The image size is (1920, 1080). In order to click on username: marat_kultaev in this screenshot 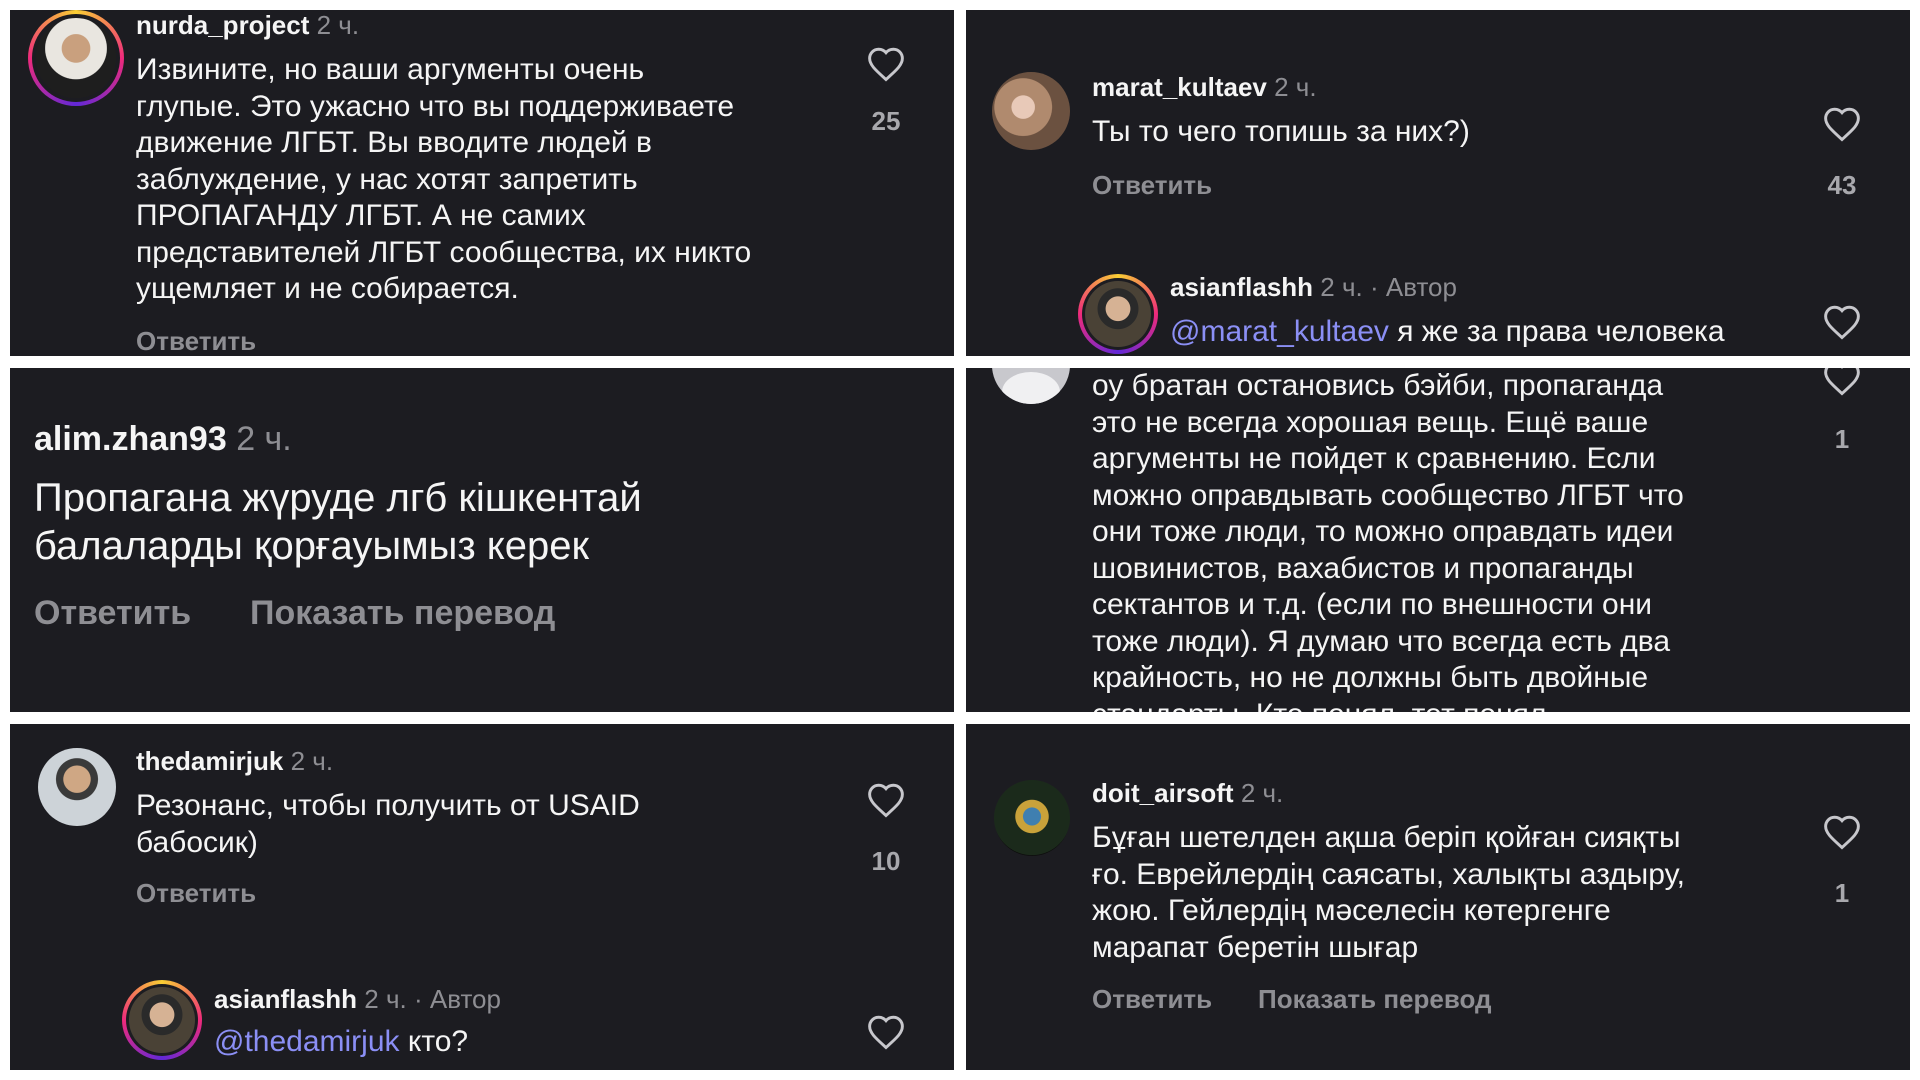, I will do `click(1179, 87)`.